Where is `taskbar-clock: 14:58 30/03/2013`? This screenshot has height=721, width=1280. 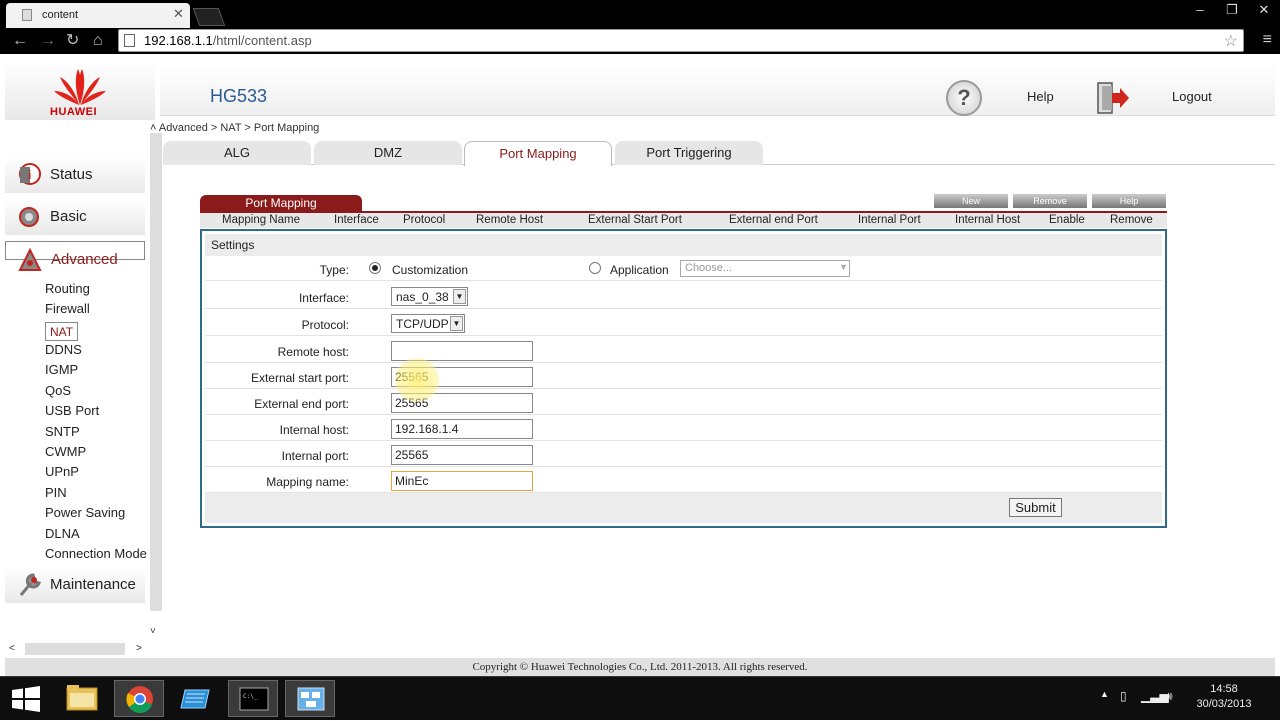
taskbar-clock: 14:58 30/03/2013 is located at coordinates (1224, 697).